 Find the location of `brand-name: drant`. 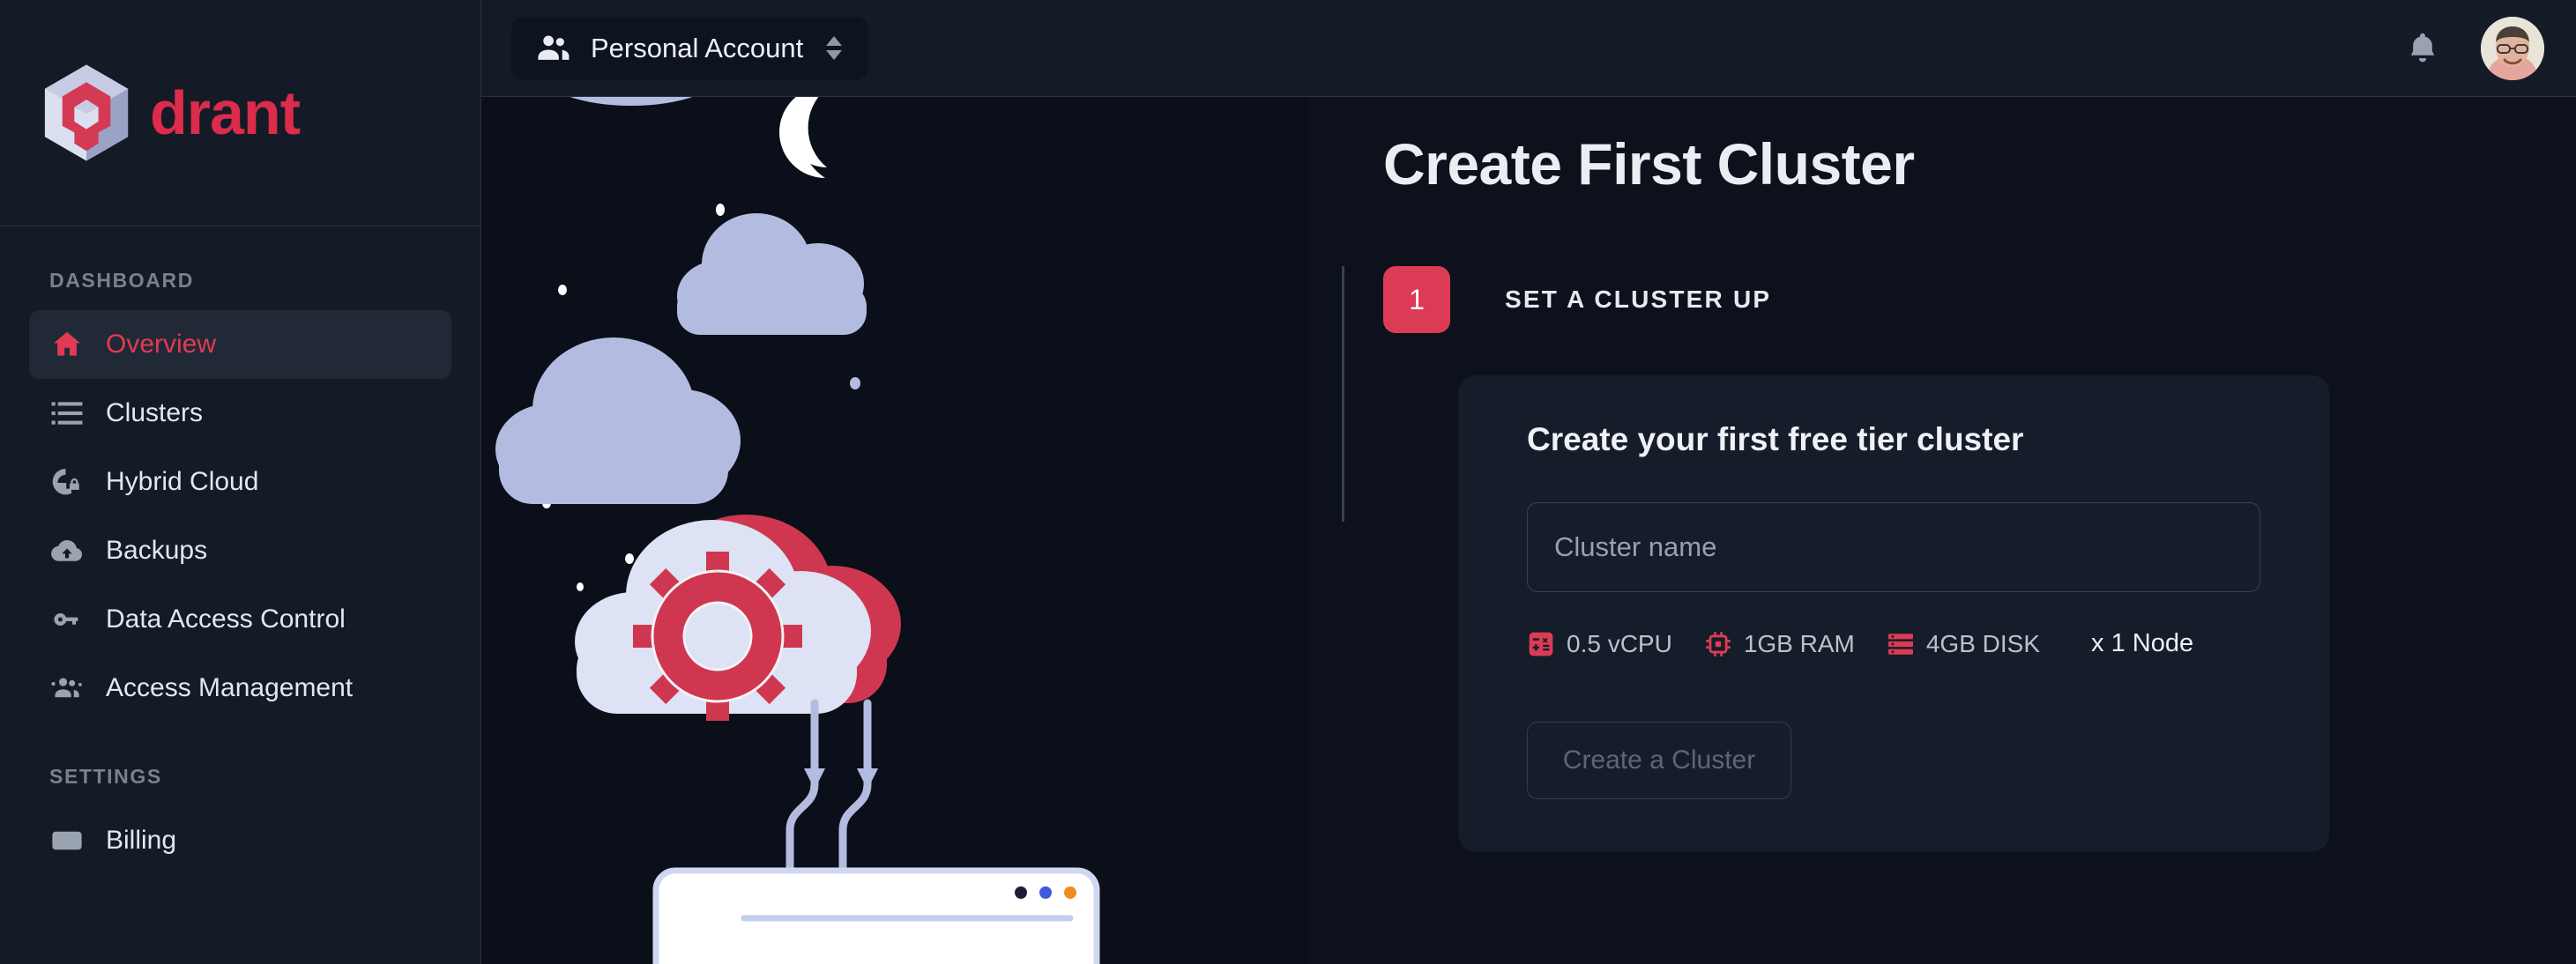

brand-name: drant is located at coordinates (226, 112).